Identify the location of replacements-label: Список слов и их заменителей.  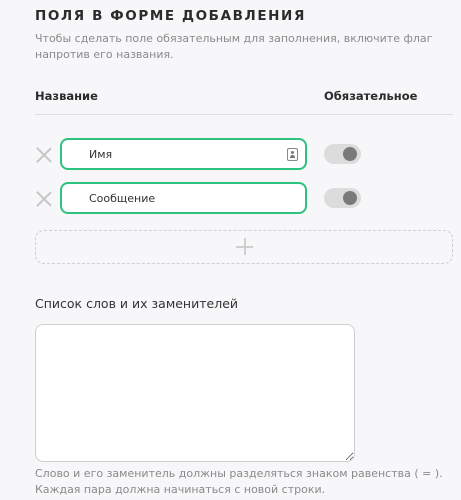
(137, 303).